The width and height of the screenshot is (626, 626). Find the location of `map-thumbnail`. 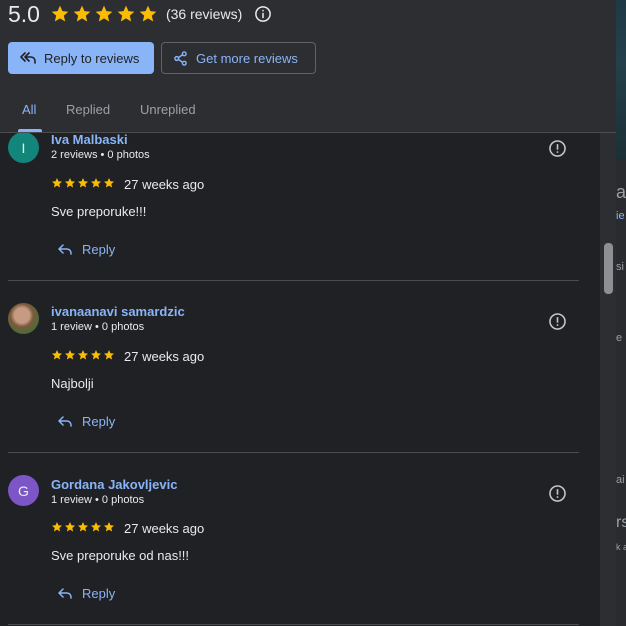

map-thumbnail is located at coordinates (621, 80).